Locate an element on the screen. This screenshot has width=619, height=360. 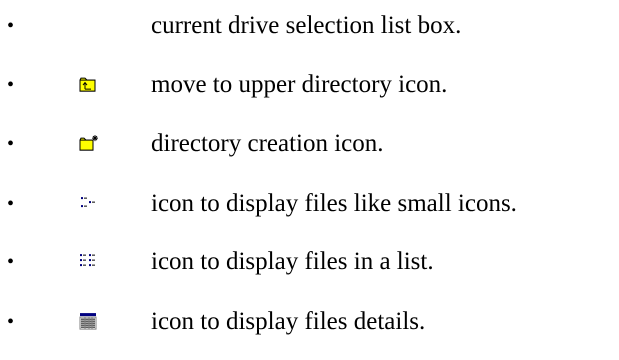
item-text: icon to display files details. is located at coordinates (288, 321).